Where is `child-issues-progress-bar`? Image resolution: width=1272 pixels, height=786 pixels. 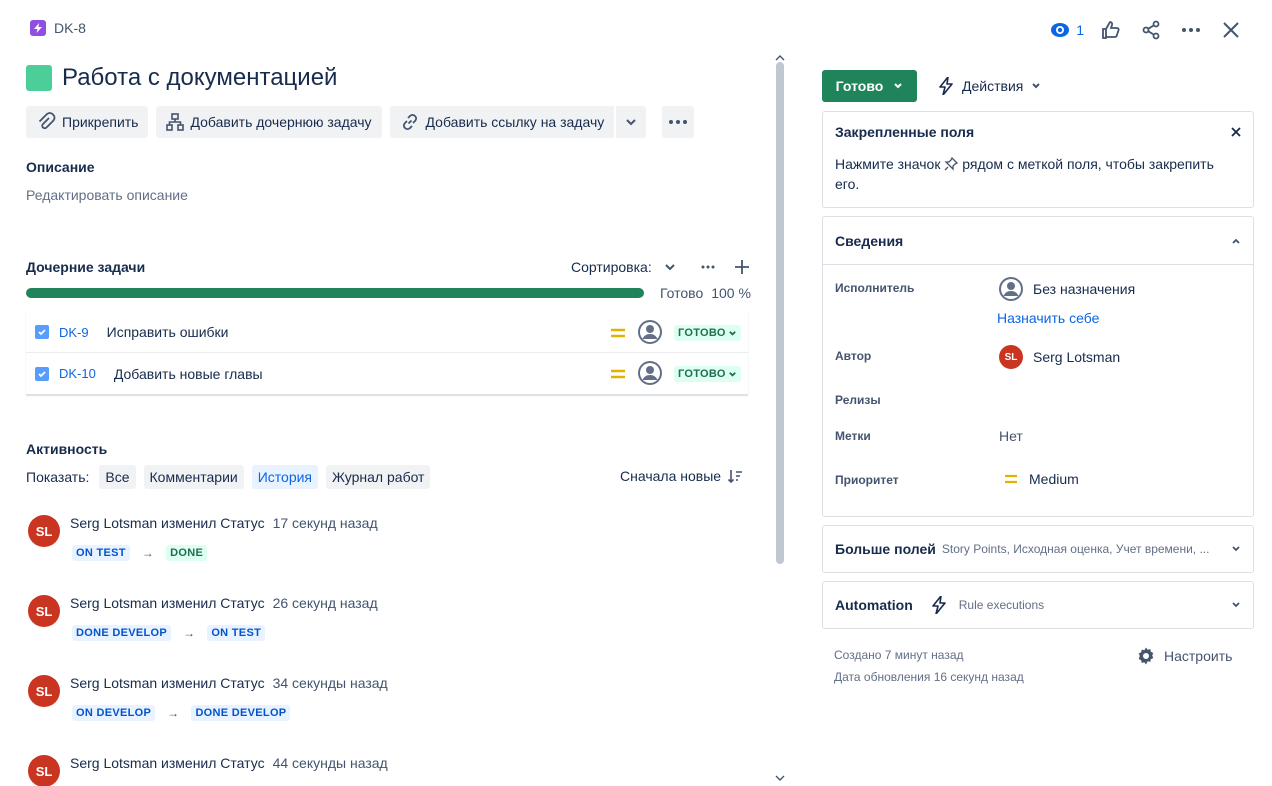
child-issues-progress-bar is located at coordinates (335, 293).